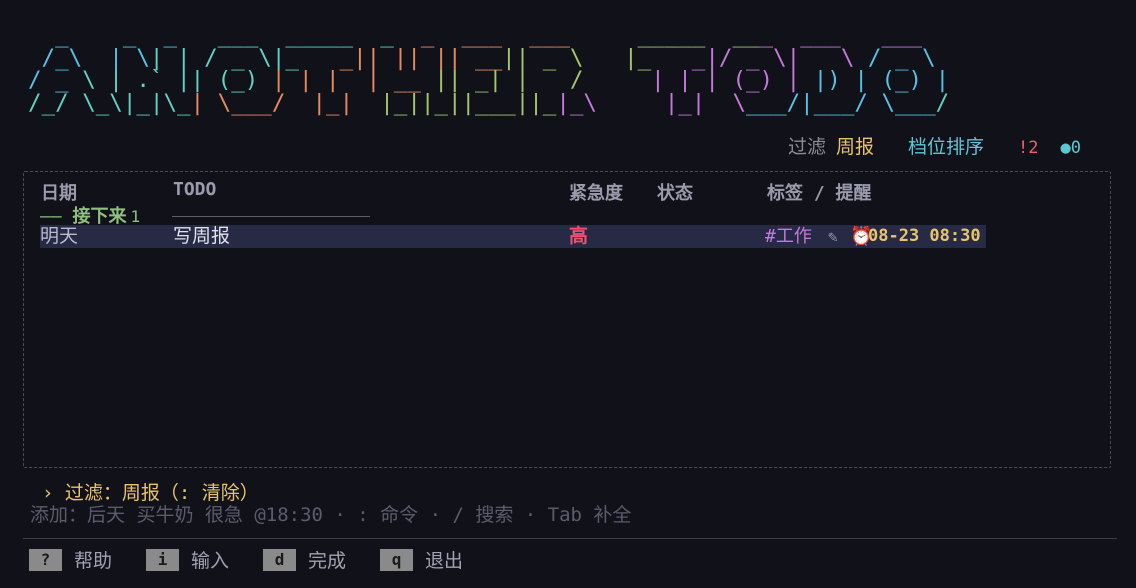 The height and width of the screenshot is (588, 1136). Describe the element at coordinates (675, 193) in the screenshot. I see `column-header-state: 状态` at that location.